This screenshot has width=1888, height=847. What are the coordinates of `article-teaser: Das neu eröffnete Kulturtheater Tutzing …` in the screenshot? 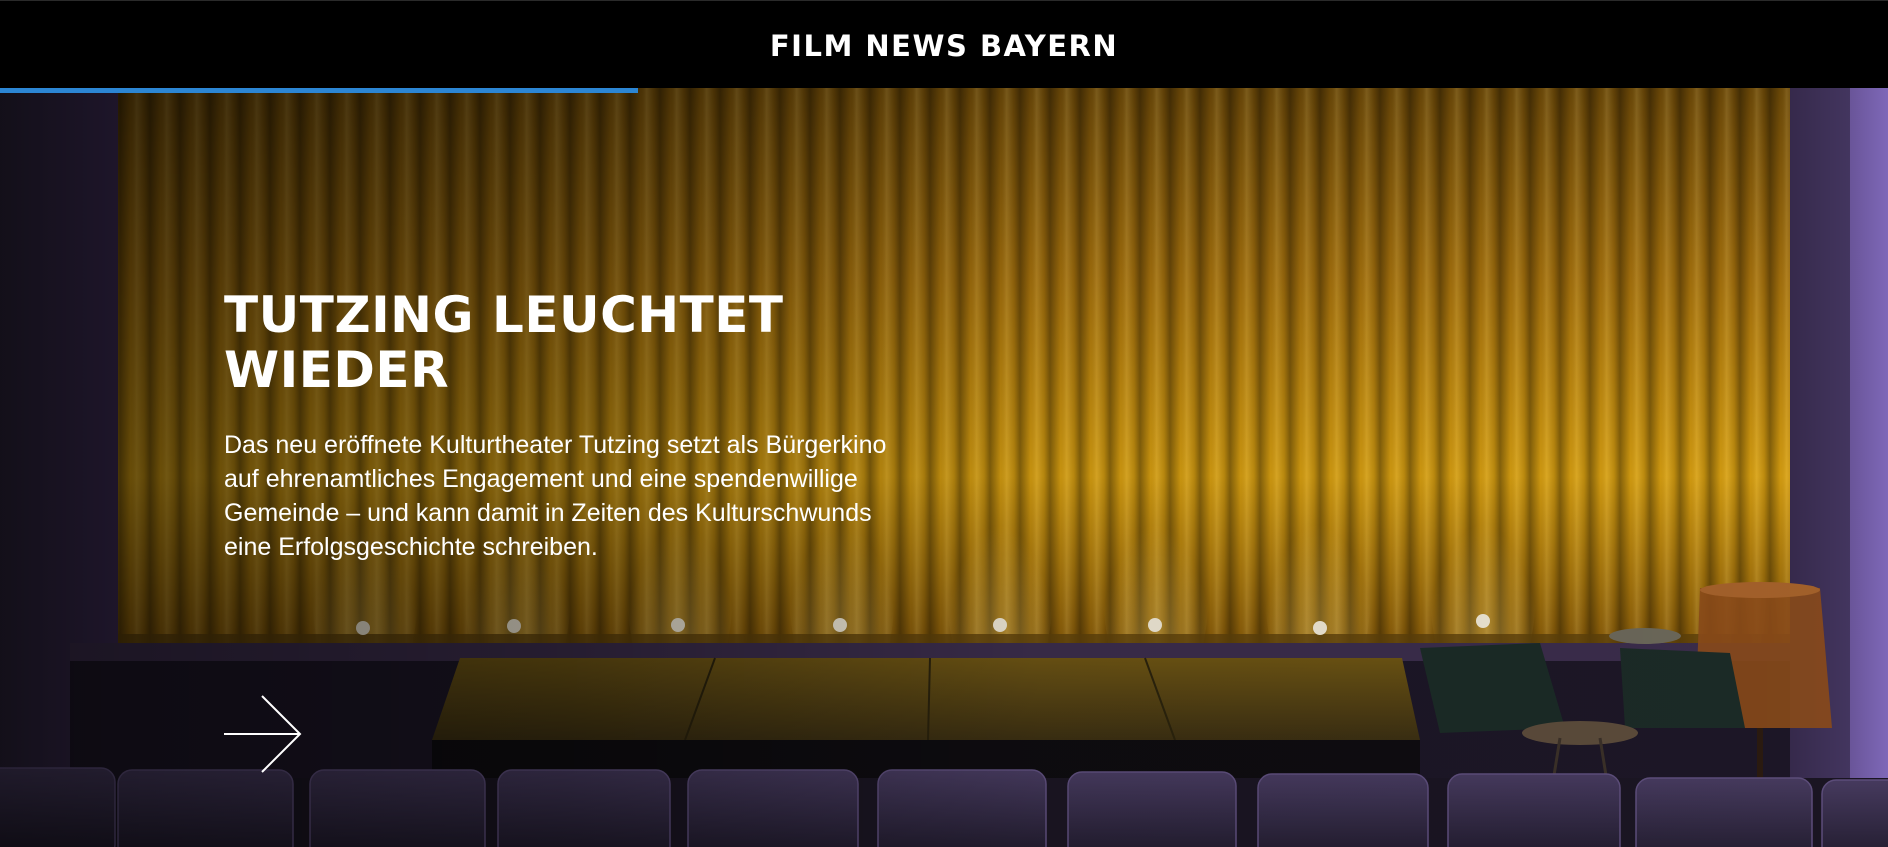 It's located at (555, 496).